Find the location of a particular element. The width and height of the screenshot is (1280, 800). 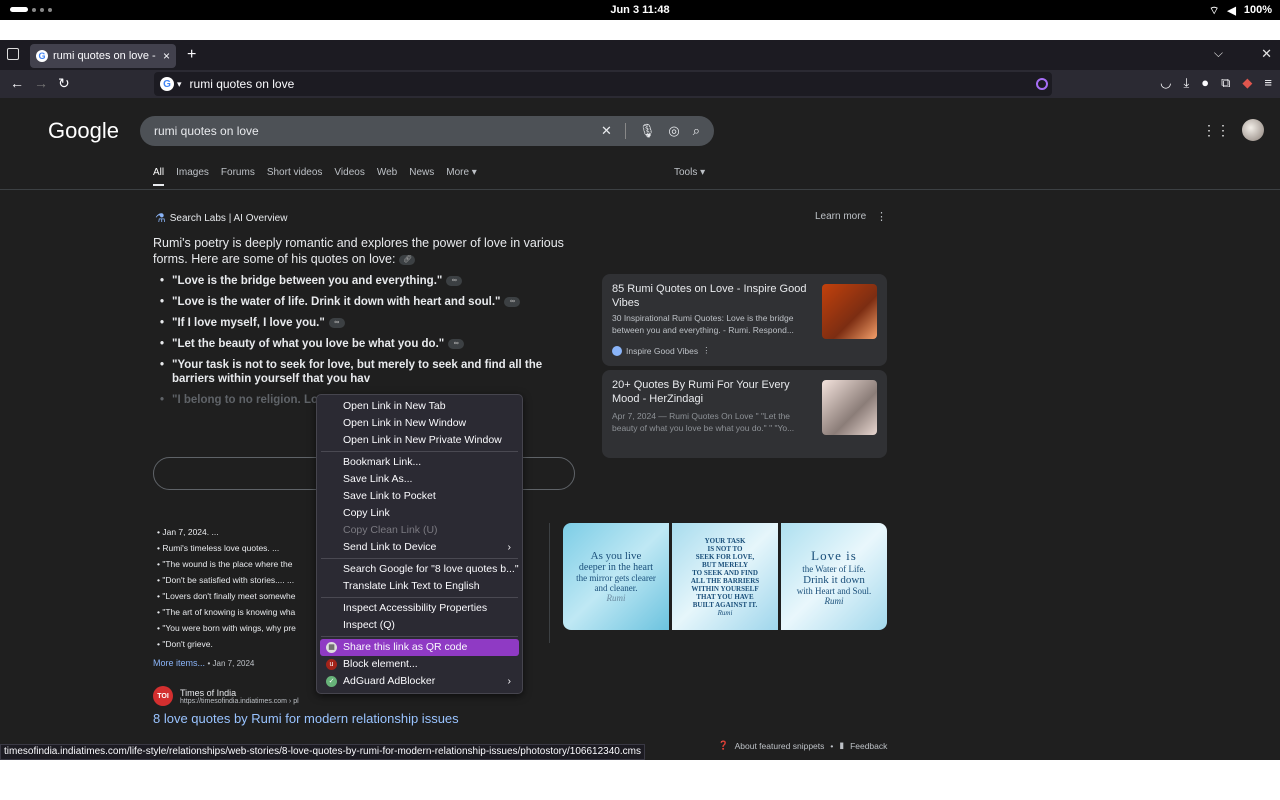

system-top-bar: Jun 3 11:48 ⌔ ◀ 100% is located at coordinates (640, 10).